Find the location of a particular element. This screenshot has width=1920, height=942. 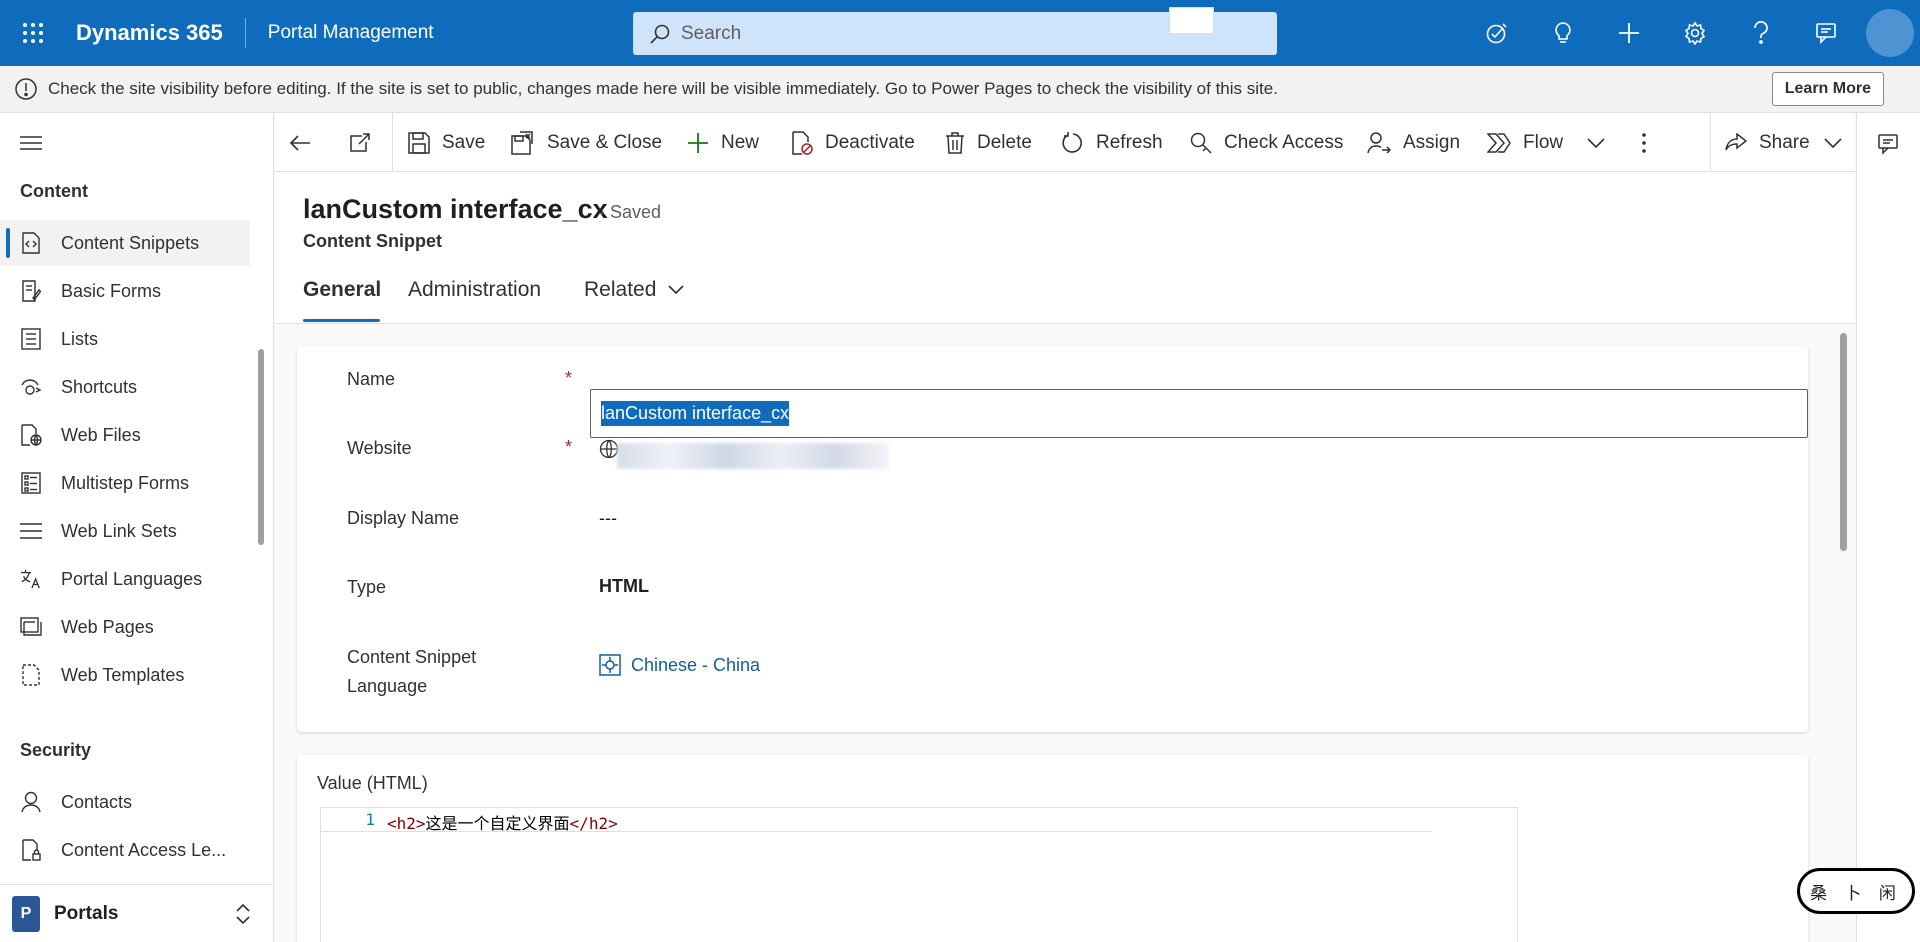

save-button: Save is located at coordinates (446, 142).